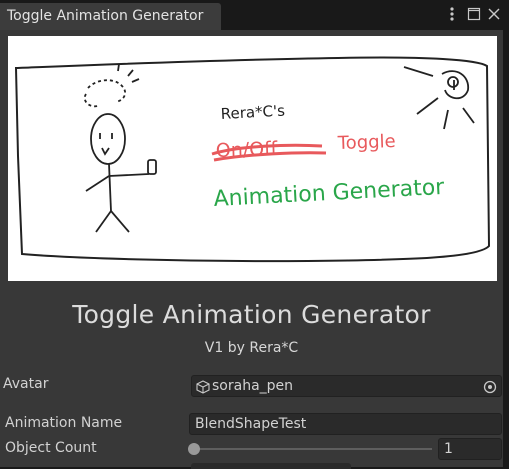 The height and width of the screenshot is (469, 509). Describe the element at coordinates (51, 448) in the screenshot. I see `object-count-label: Object Count` at that location.